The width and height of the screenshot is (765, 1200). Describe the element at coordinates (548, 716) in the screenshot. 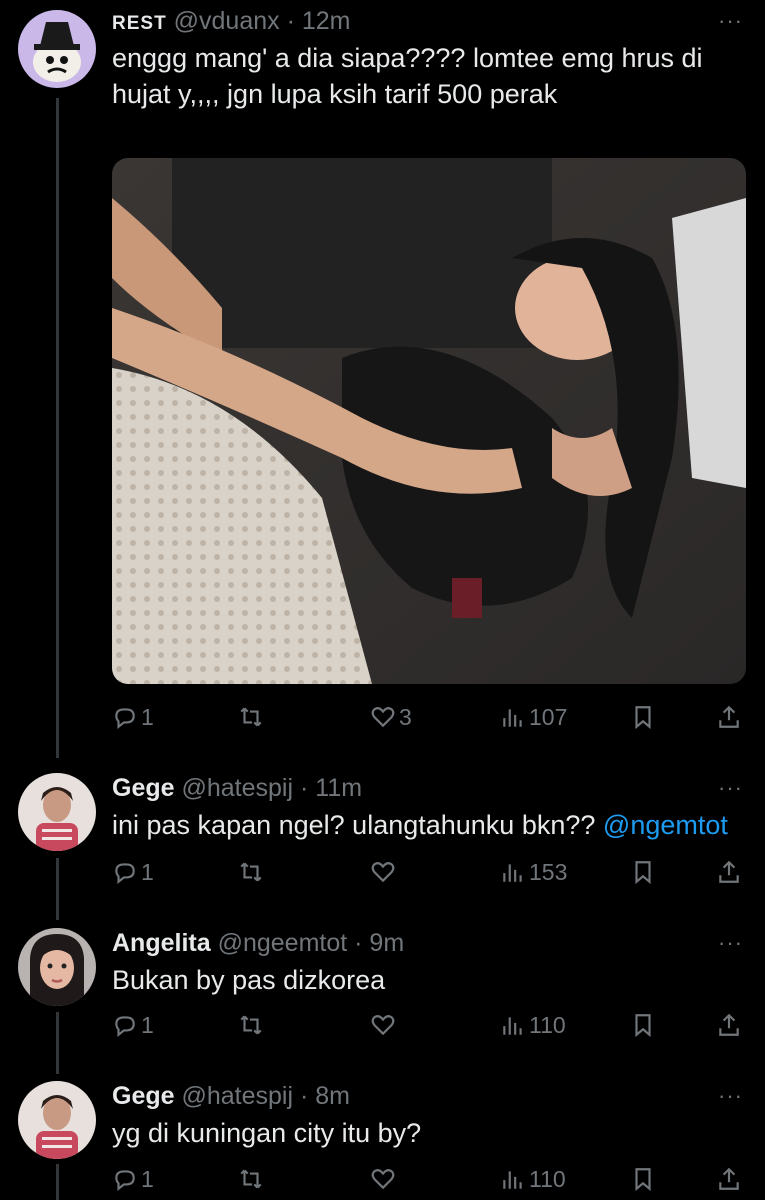

I see `view-count: 107` at that location.